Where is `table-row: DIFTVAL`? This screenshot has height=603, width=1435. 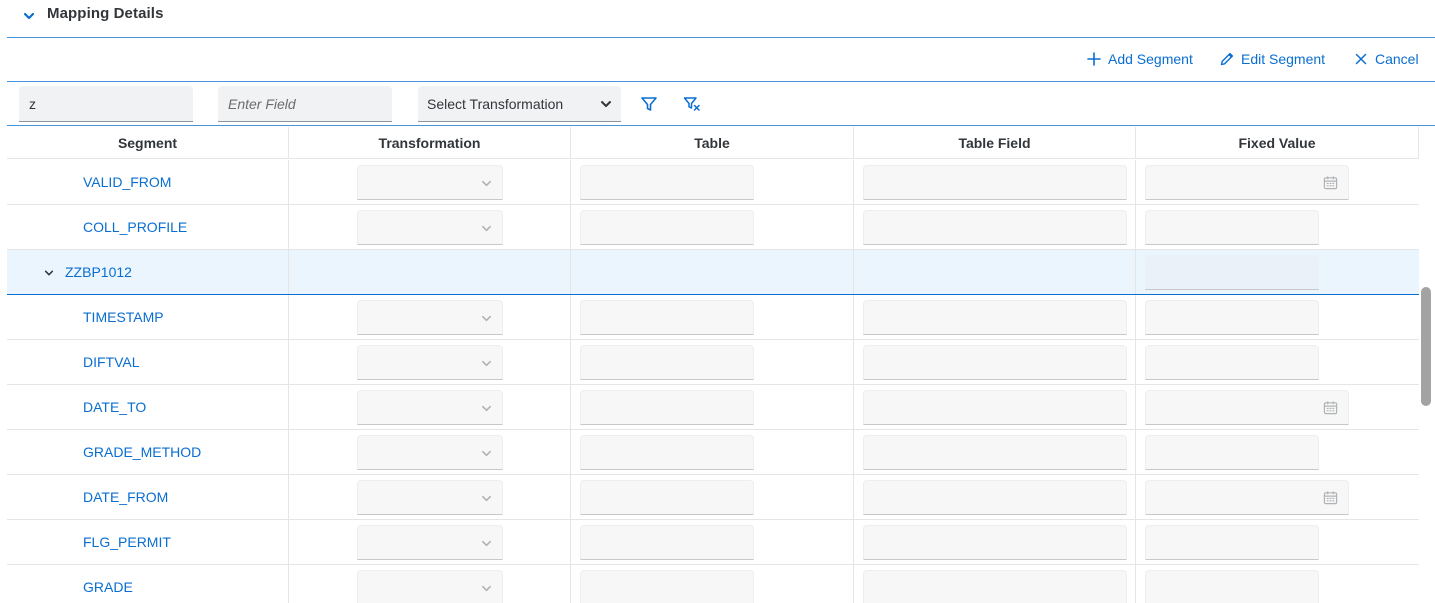
table-row: DIFTVAL is located at coordinates (713, 362).